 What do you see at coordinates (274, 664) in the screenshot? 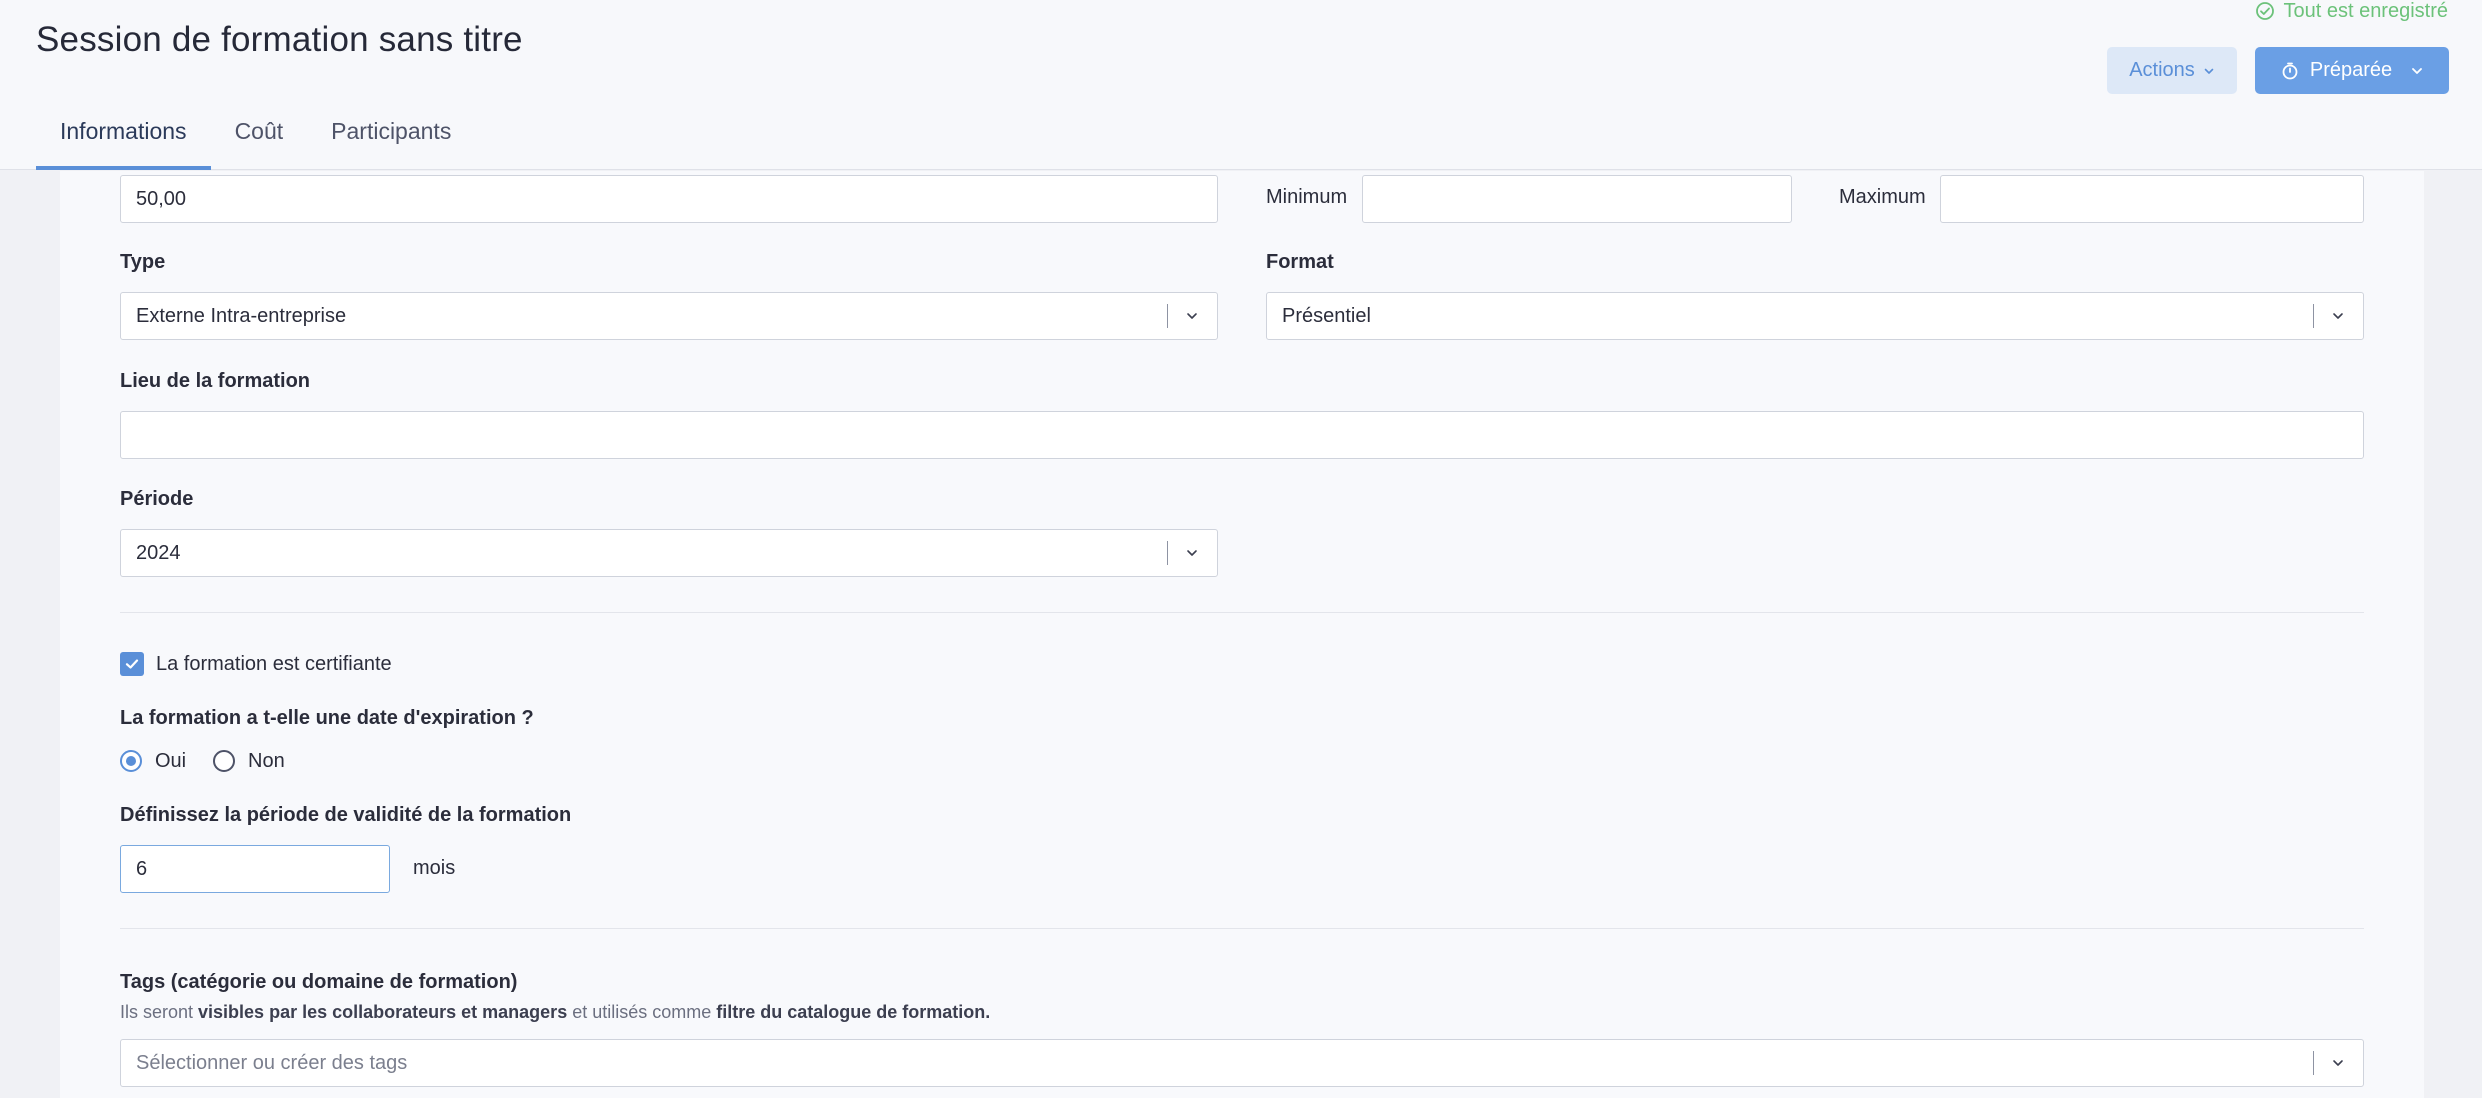
I see `certifying-label: La formation est certifiante` at bounding box center [274, 664].